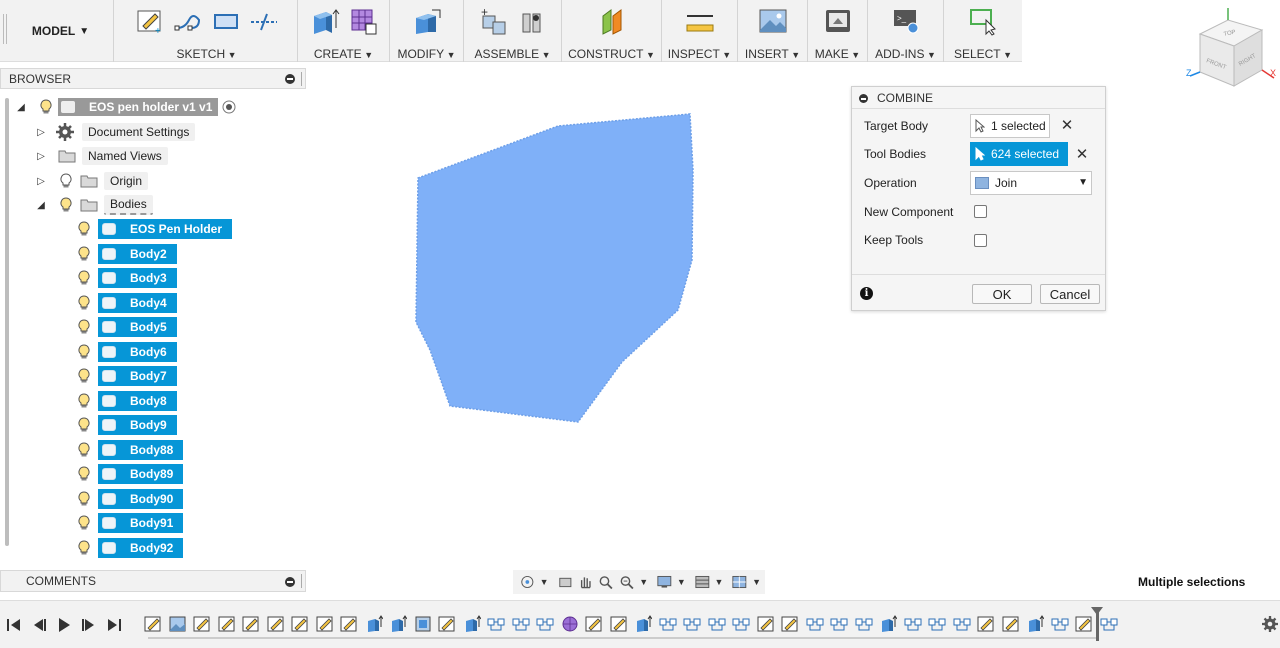 The height and width of the screenshot is (648, 1280). Describe the element at coordinates (512, 54) in the screenshot. I see `assemble-menu: ASSEMBLE` at that location.